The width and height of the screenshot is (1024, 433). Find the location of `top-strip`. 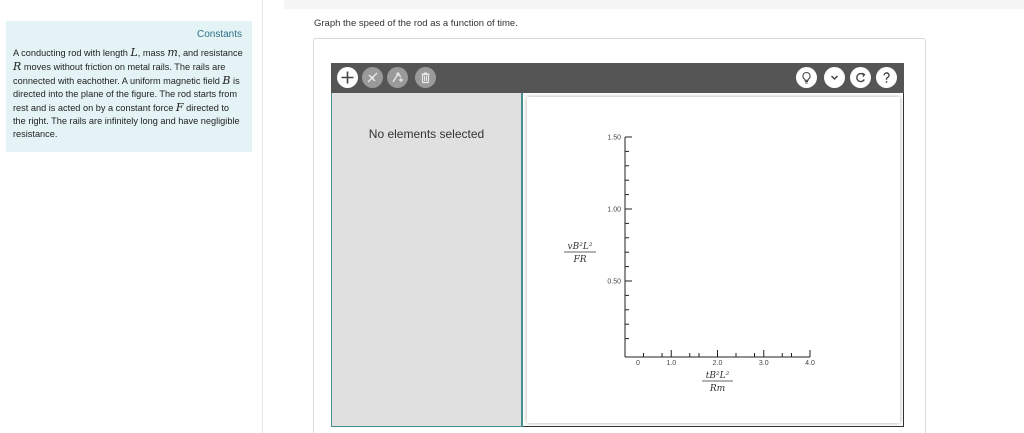

top-strip is located at coordinates (654, 4).